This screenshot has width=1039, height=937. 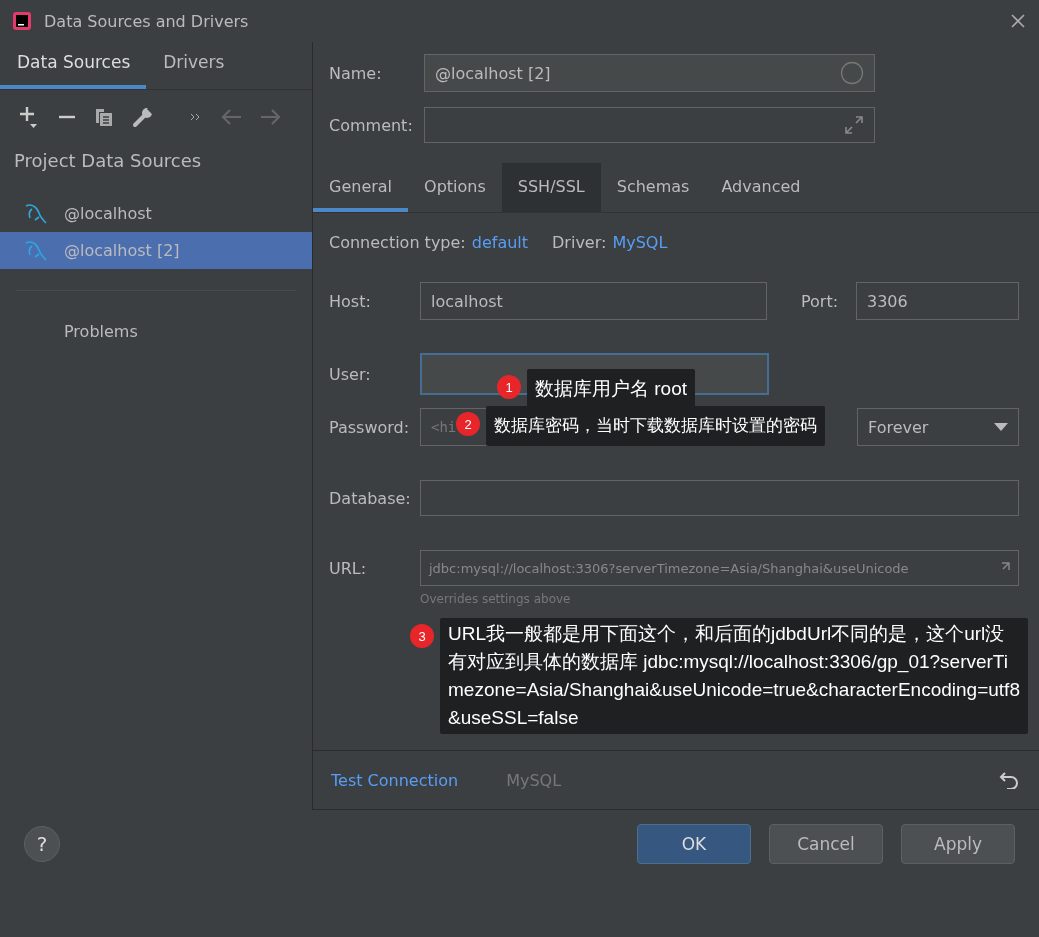 I want to click on name-label: Name:, so click(x=356, y=73).